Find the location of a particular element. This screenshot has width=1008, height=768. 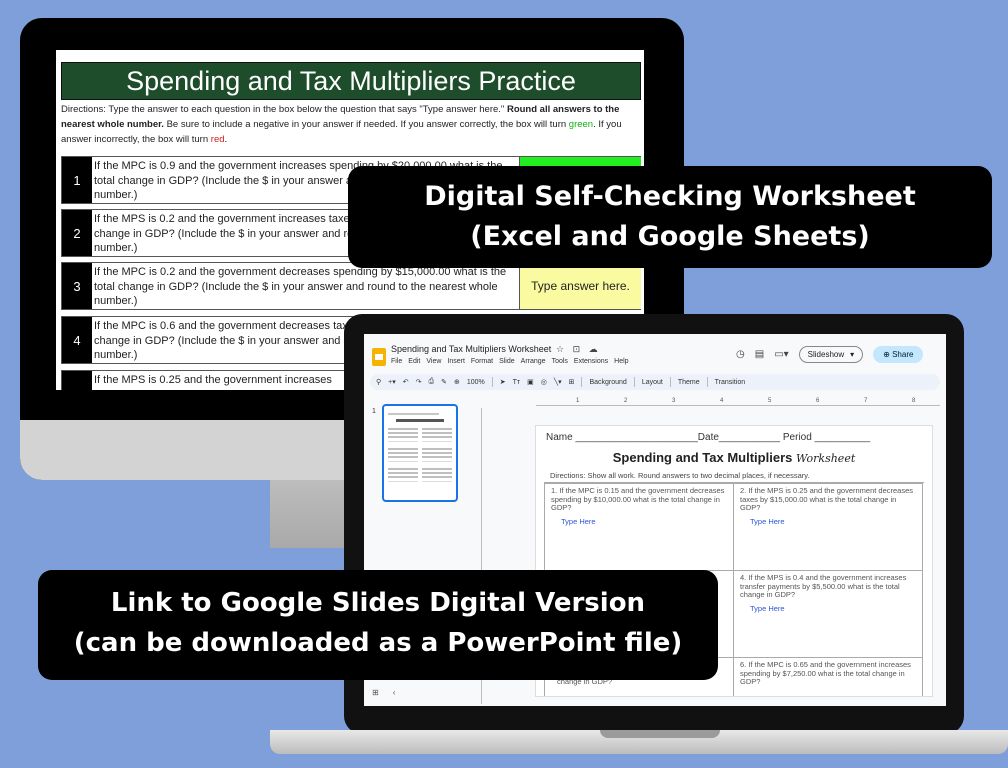

slide-thumbnail is located at coordinates (420, 453).